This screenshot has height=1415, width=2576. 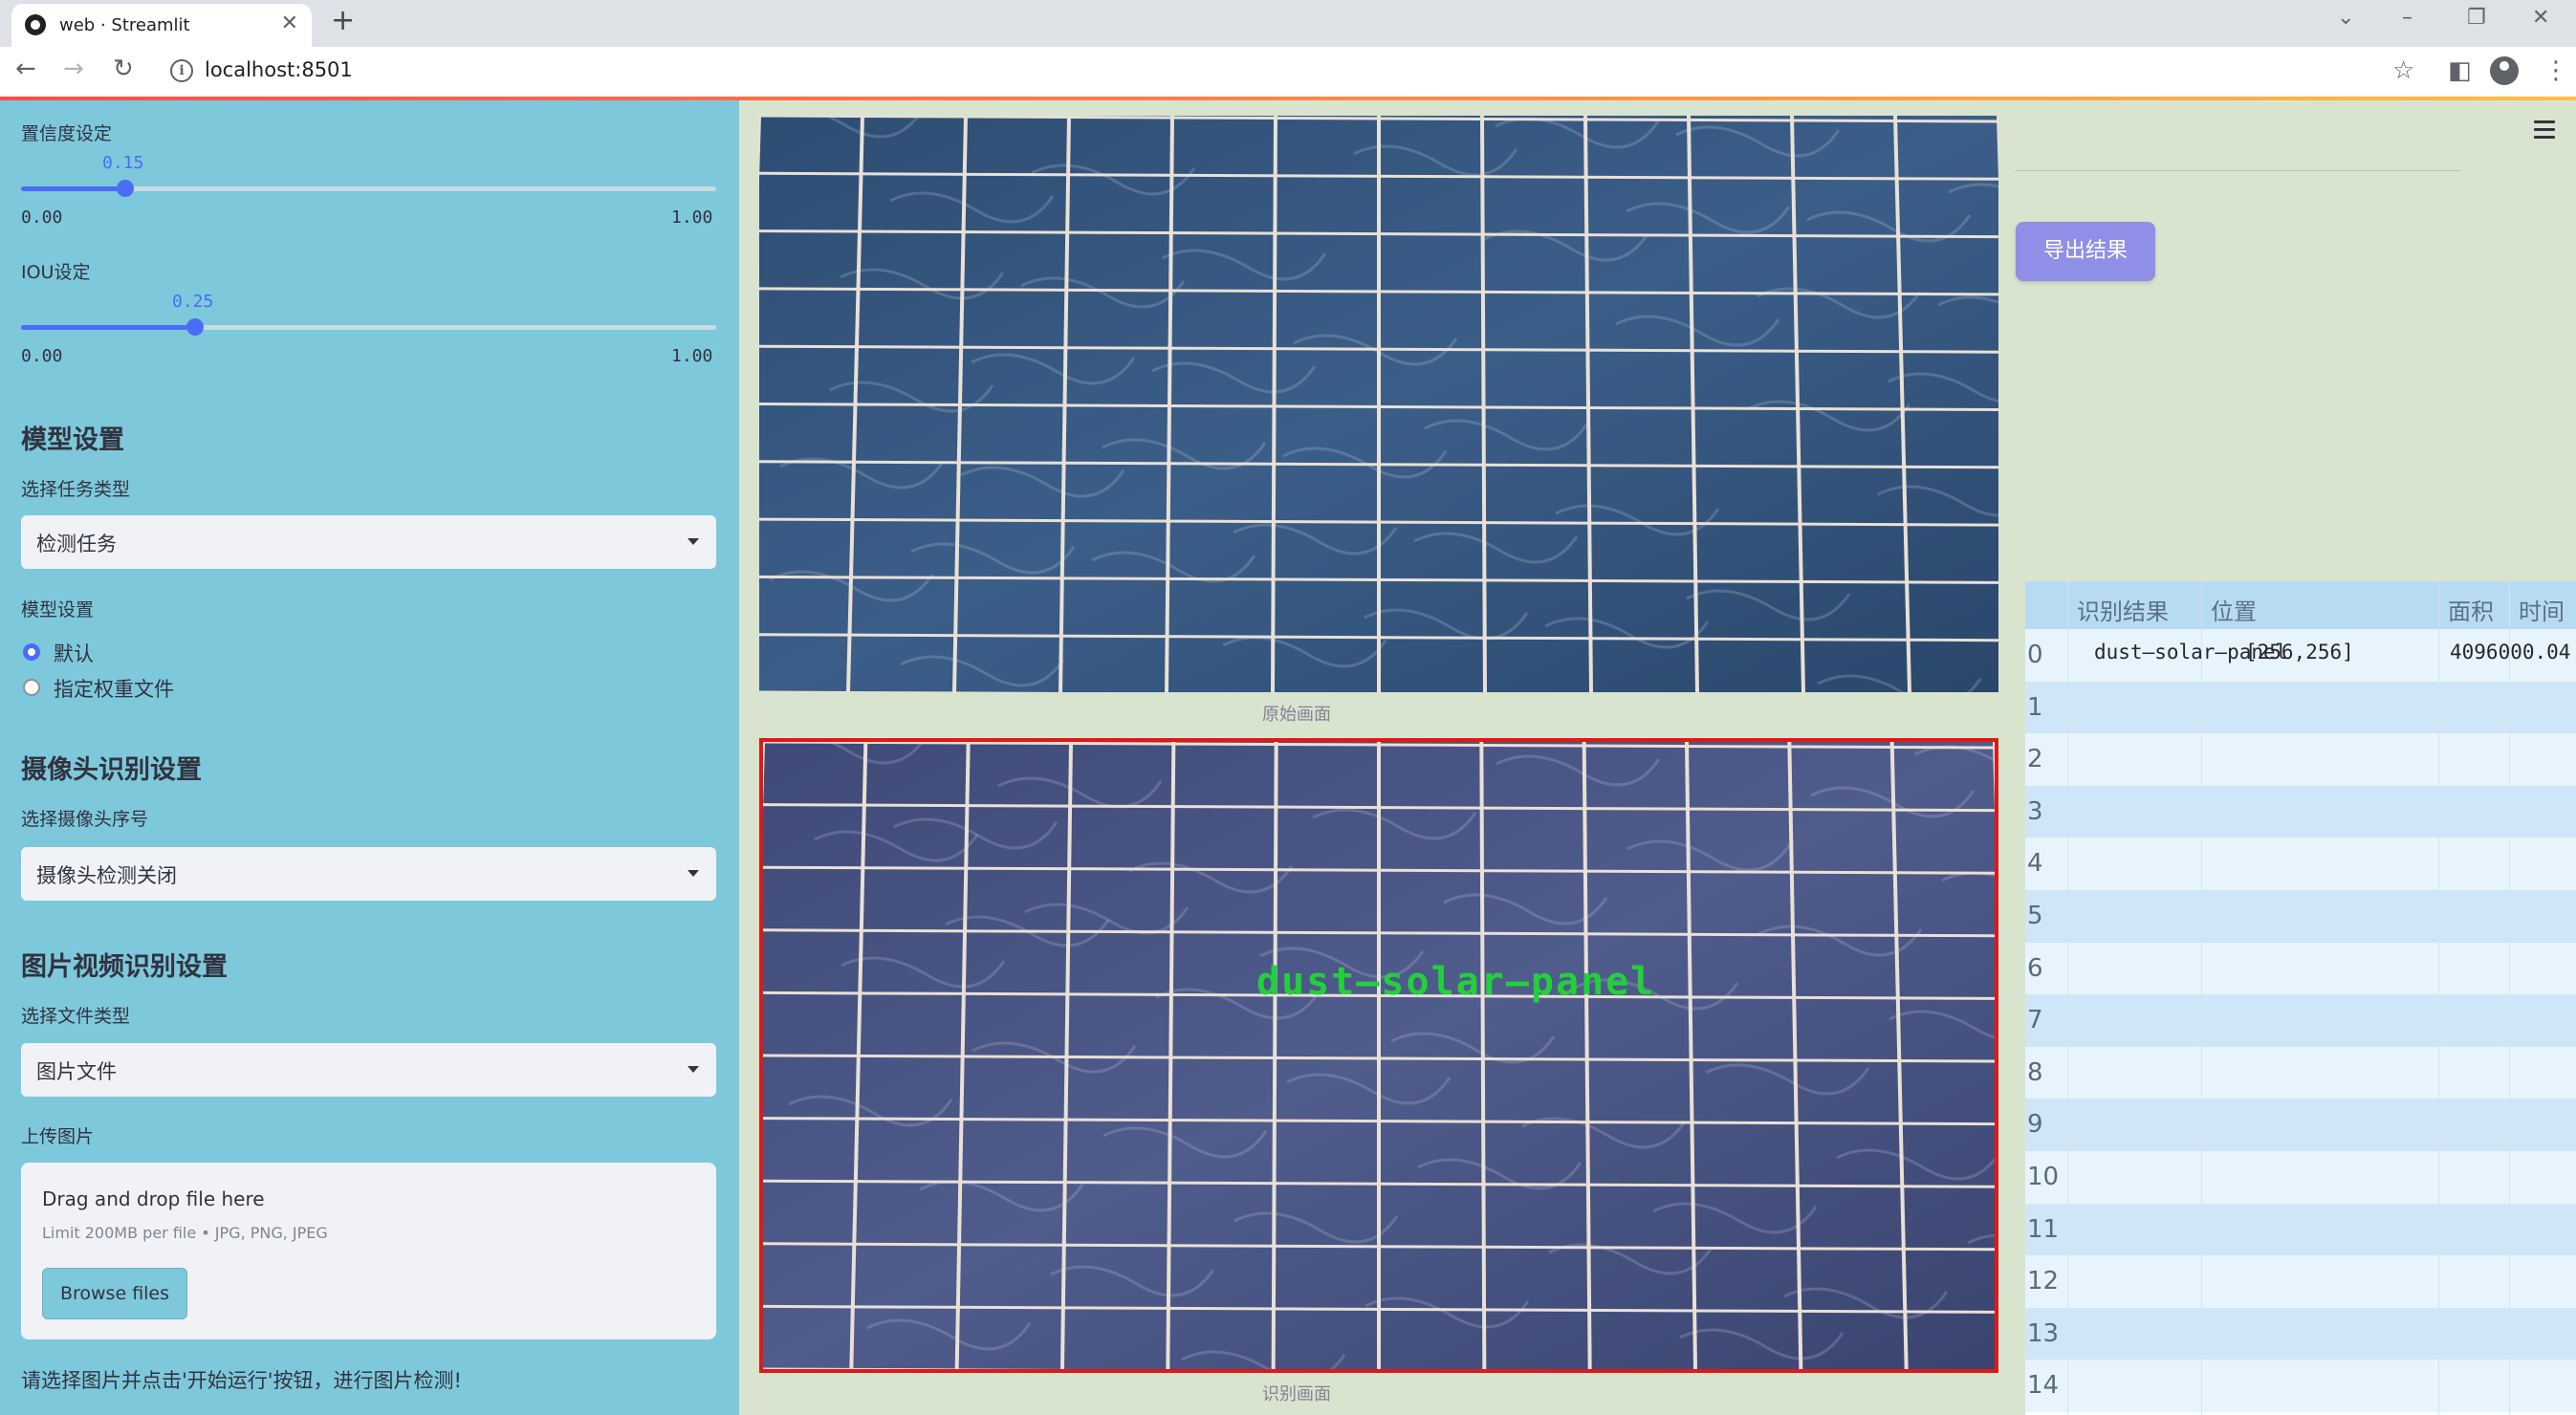 I want to click on close-tab-icon: ✕, so click(x=289, y=23).